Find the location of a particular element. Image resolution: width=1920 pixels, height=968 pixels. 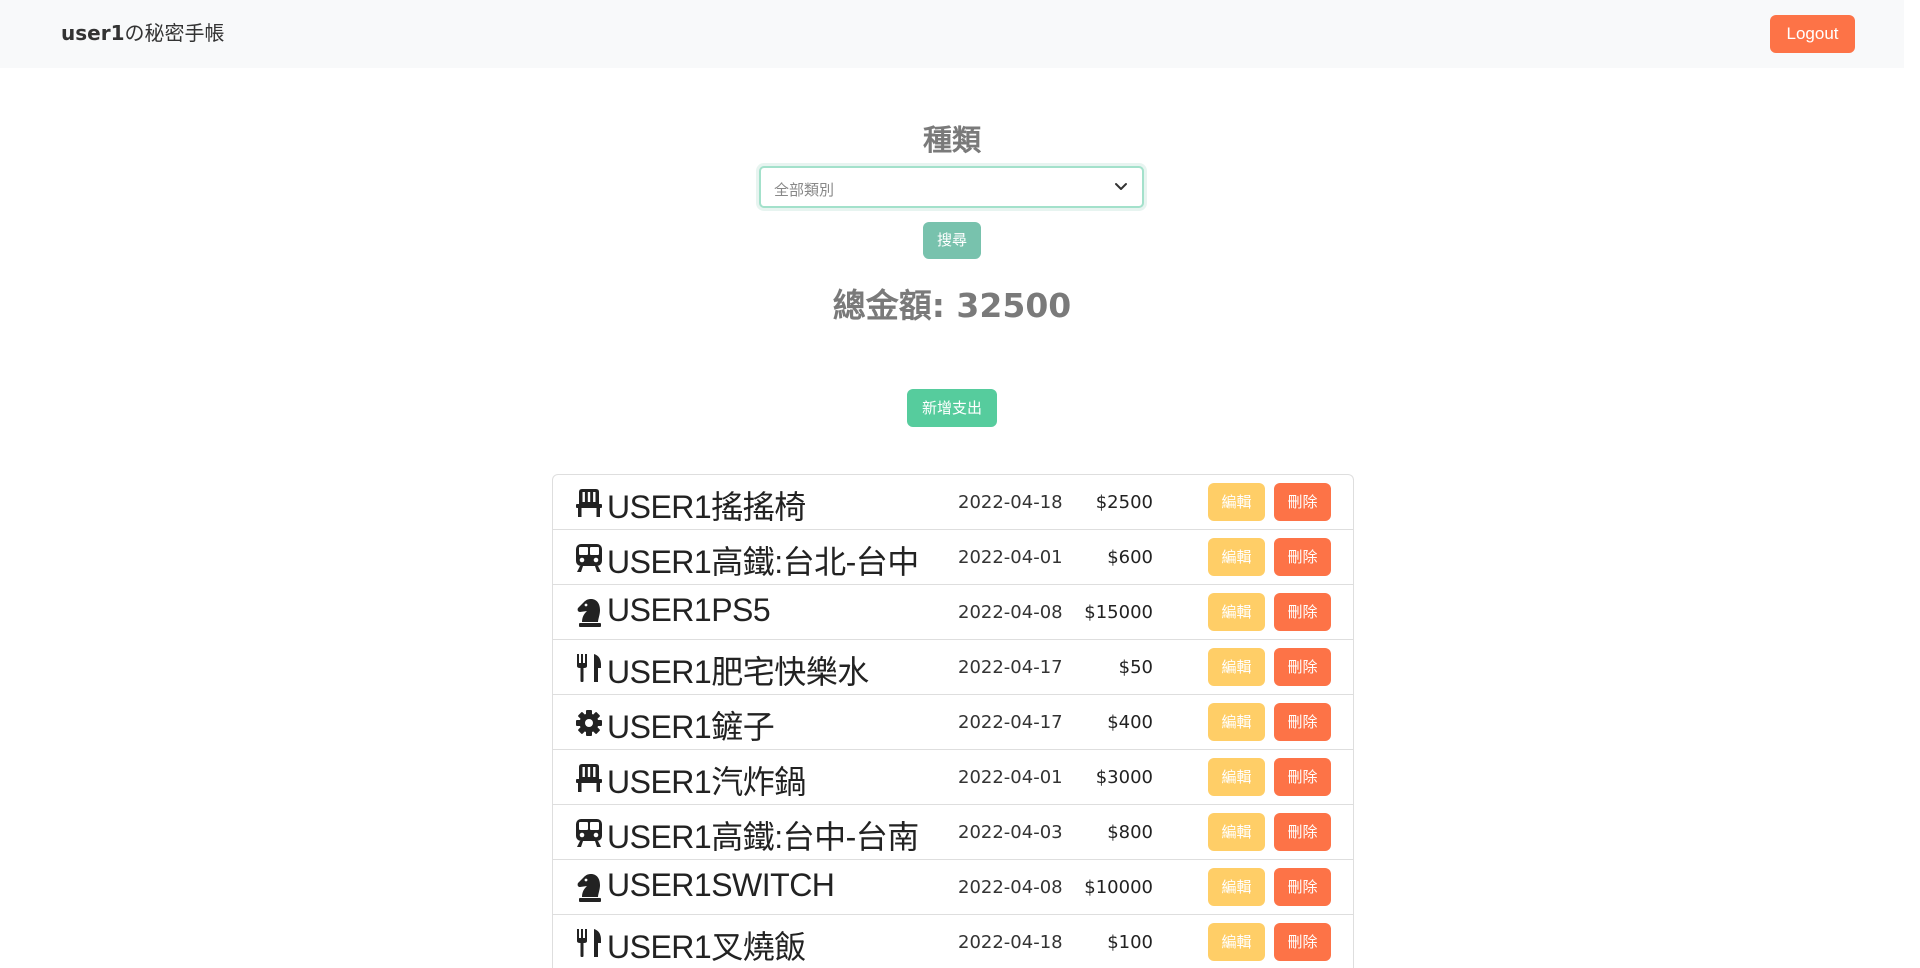

expense-name: USER1高鐵:台中-台南 is located at coordinates (763, 837).